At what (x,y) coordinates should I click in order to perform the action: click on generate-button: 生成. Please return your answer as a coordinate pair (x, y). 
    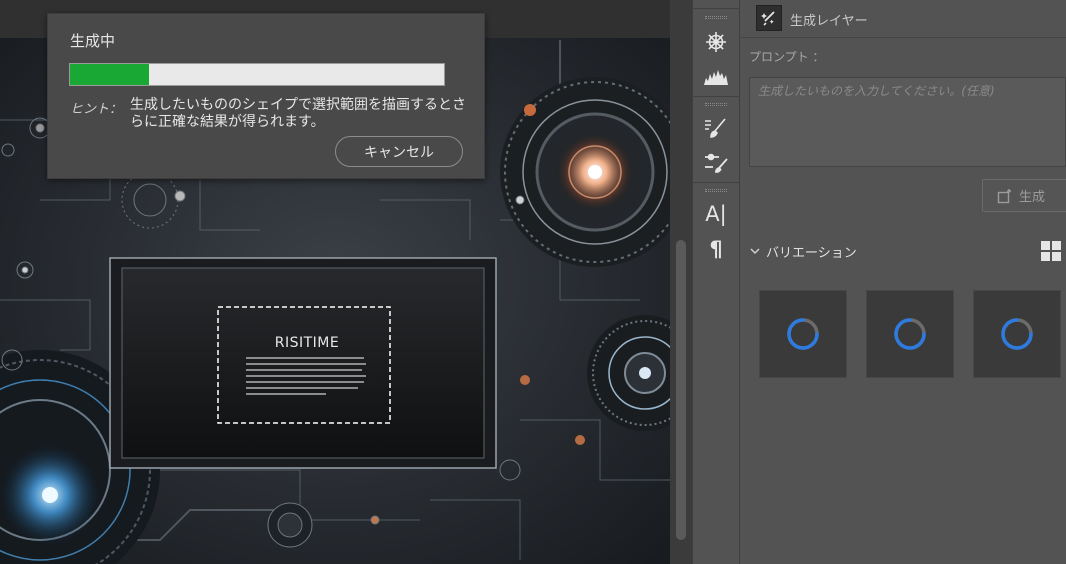
    Looking at the image, I should click on (1024, 195).